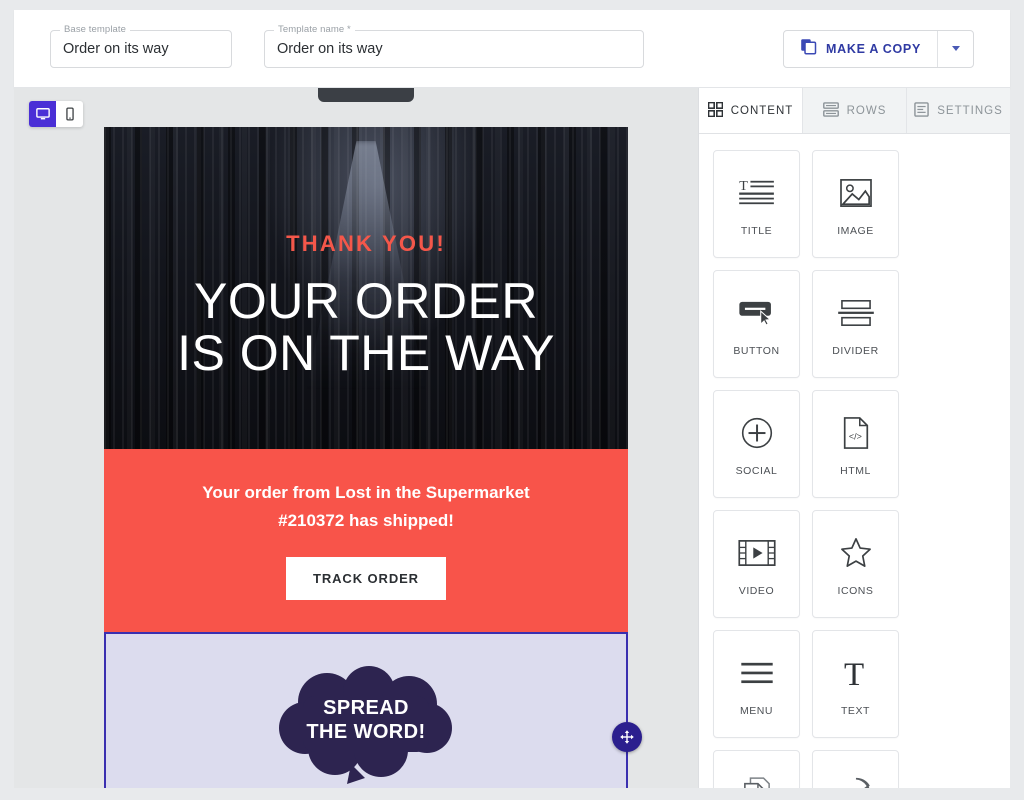 The width and height of the screenshot is (1024, 800). I want to click on chevron-down-icon, so click(955, 48).